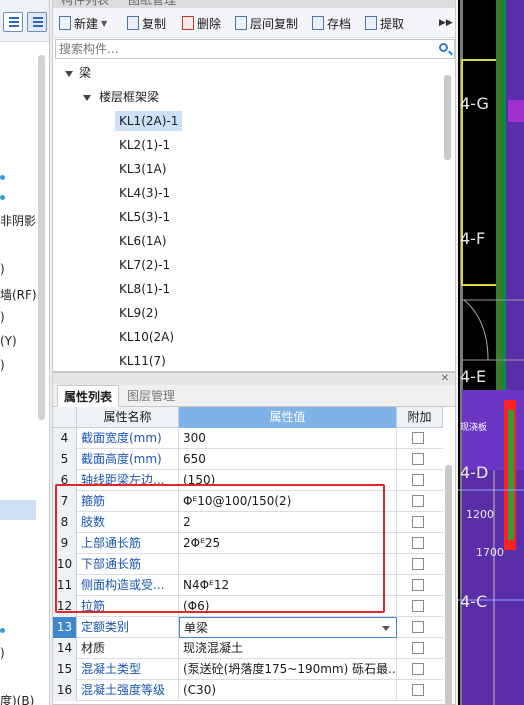 This screenshot has width=524, height=705. I want to click on row-number: 8, so click(65, 522).